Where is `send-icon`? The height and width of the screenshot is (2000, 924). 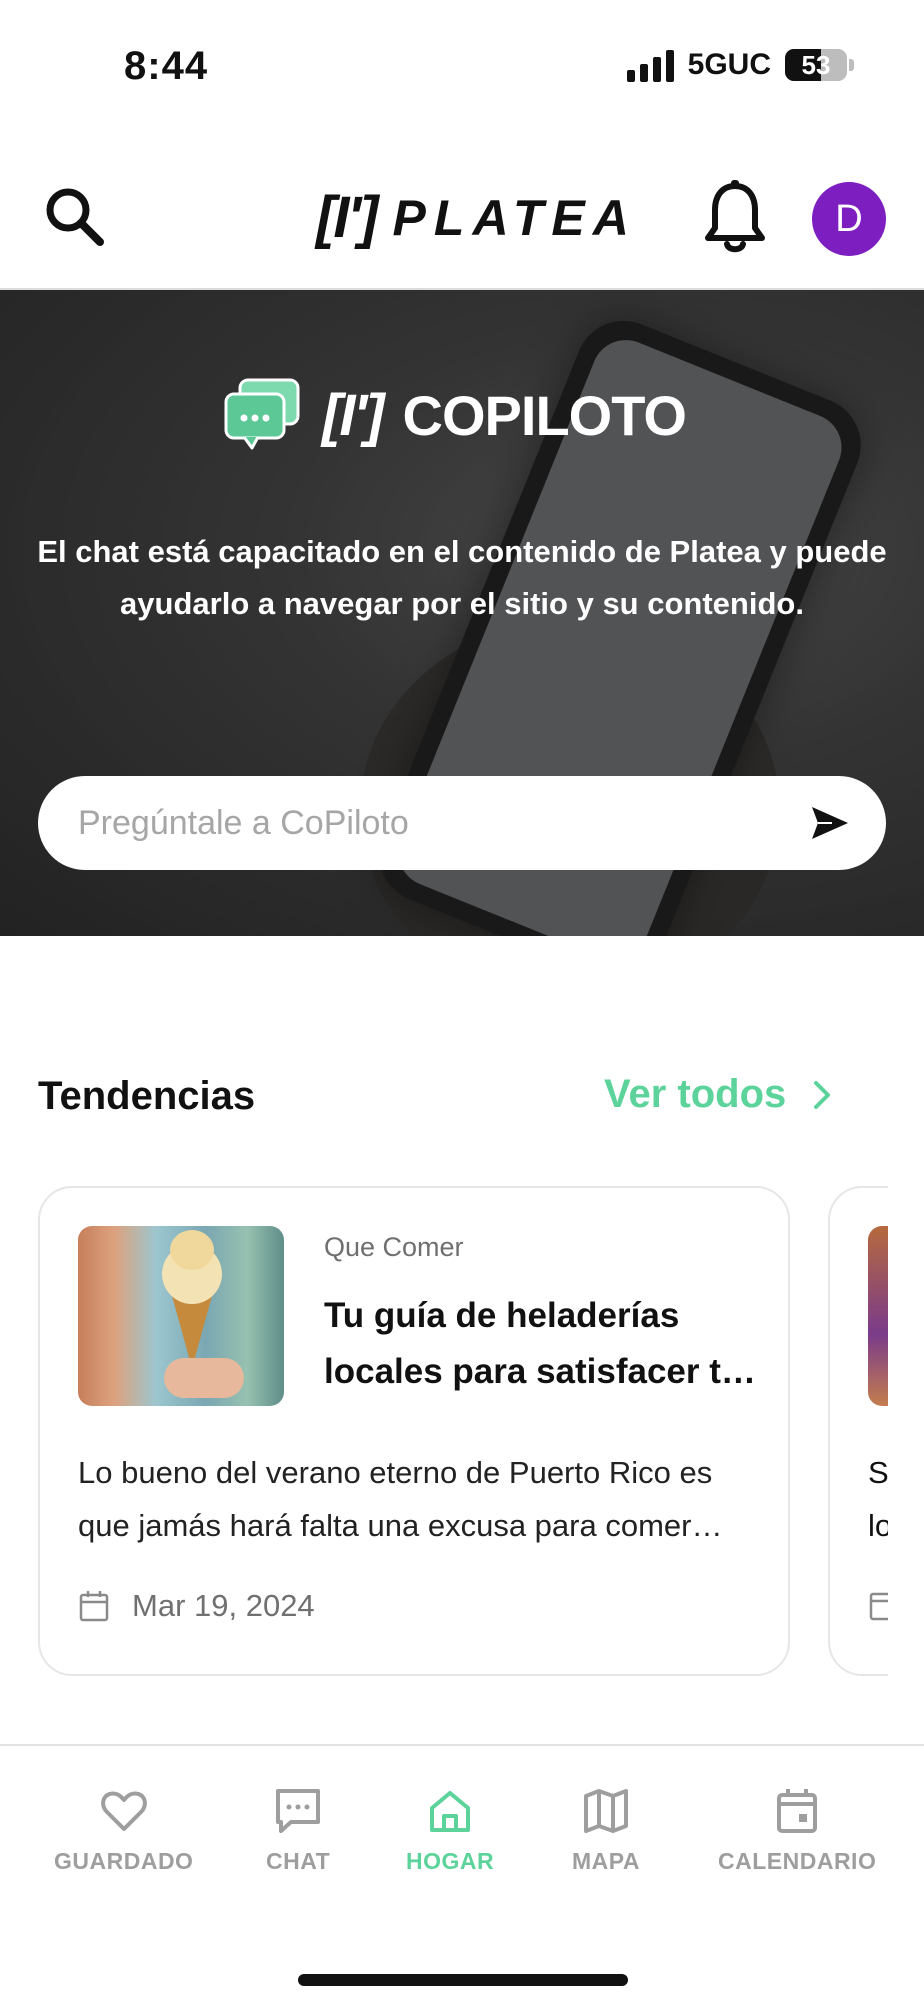
send-icon is located at coordinates (830, 823).